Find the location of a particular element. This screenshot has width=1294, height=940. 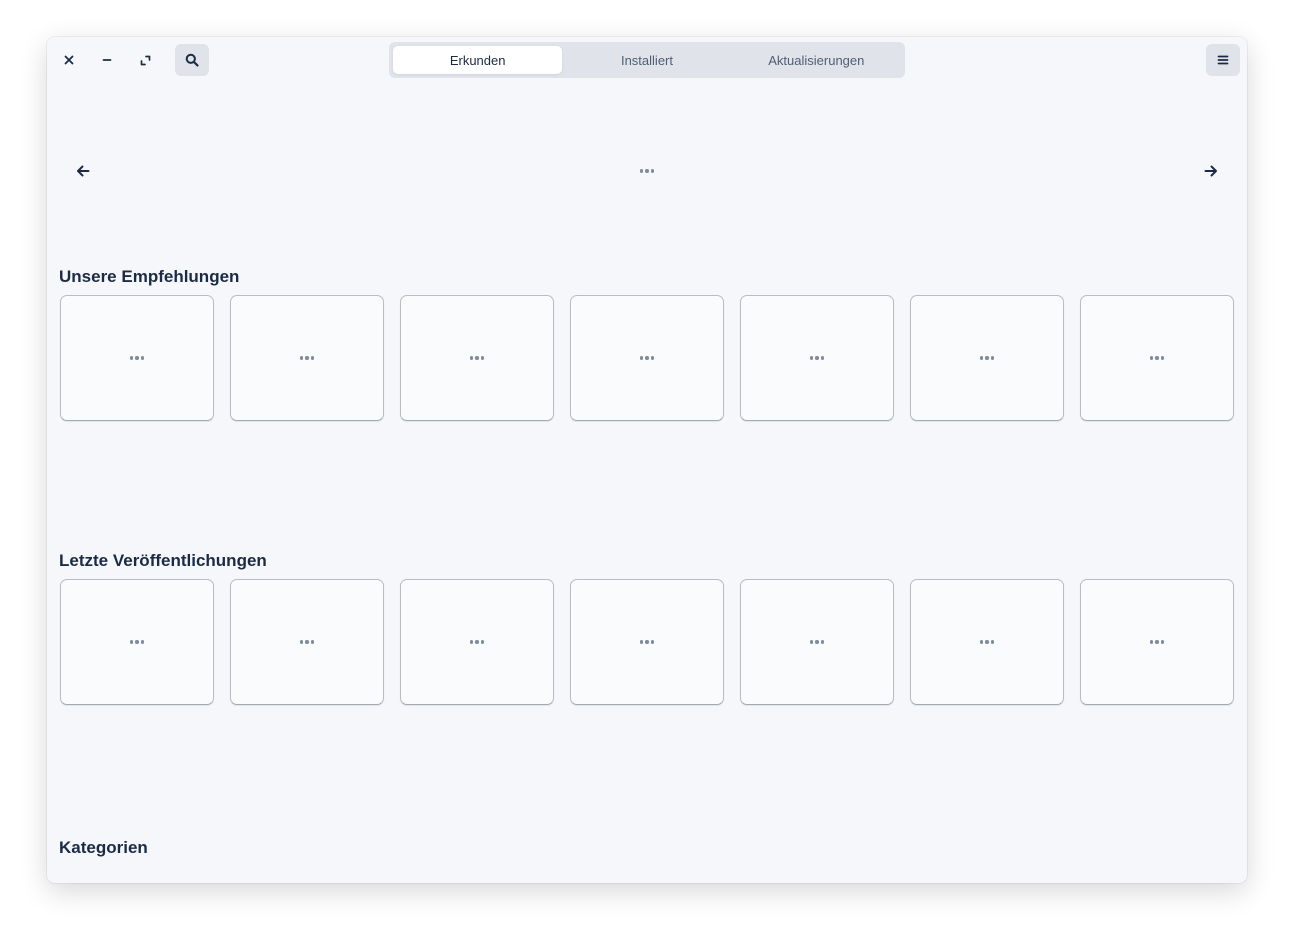

main-menu-button is located at coordinates (1223, 60).